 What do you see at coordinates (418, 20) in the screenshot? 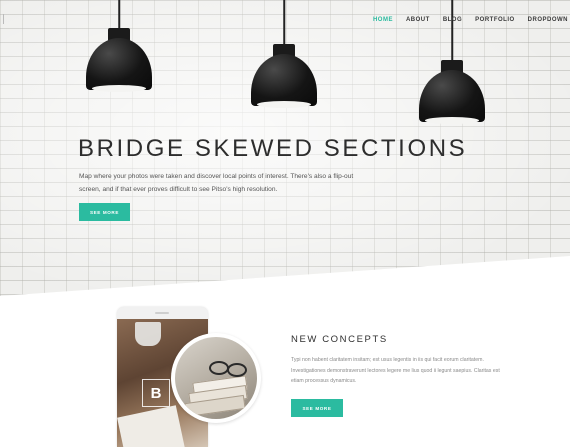
I see `nav-item-about: ABOUT` at bounding box center [418, 20].